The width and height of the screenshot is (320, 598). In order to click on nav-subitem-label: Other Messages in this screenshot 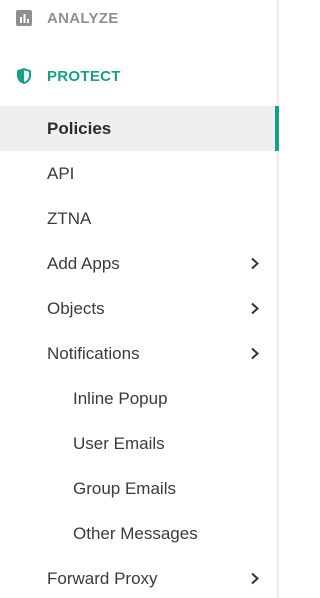, I will do `click(135, 533)`.